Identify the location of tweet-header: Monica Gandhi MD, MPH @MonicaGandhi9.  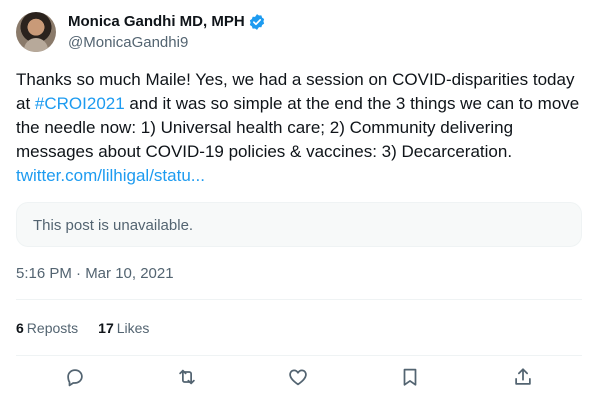
(299, 34).